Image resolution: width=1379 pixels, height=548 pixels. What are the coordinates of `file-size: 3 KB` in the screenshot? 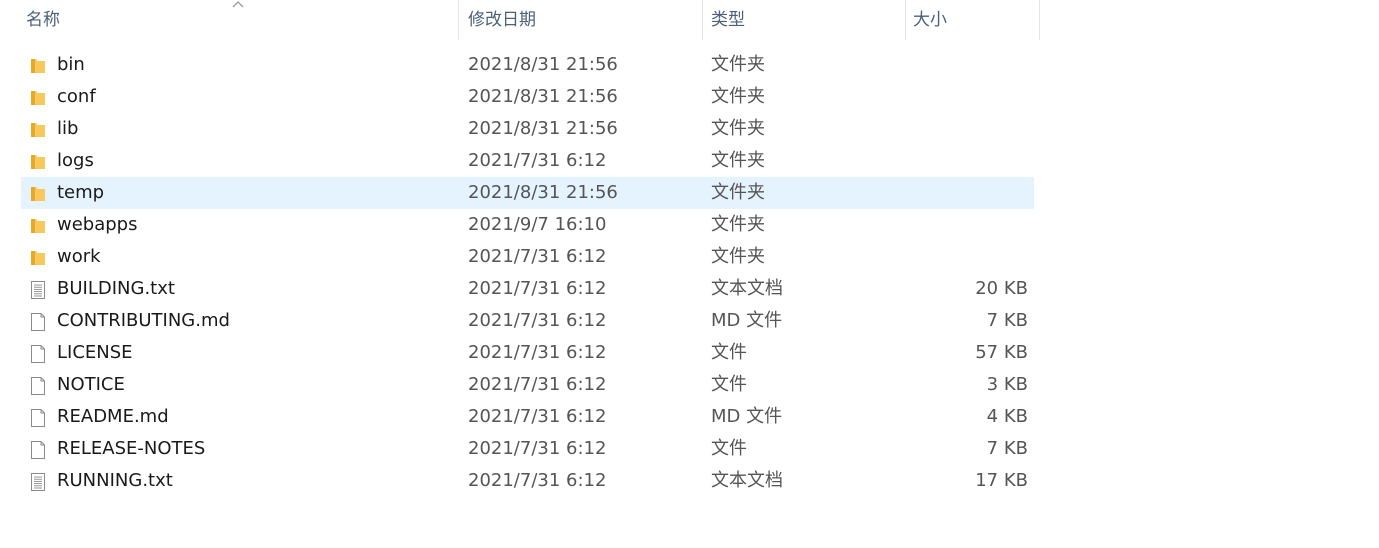 It's located at (1007, 384).